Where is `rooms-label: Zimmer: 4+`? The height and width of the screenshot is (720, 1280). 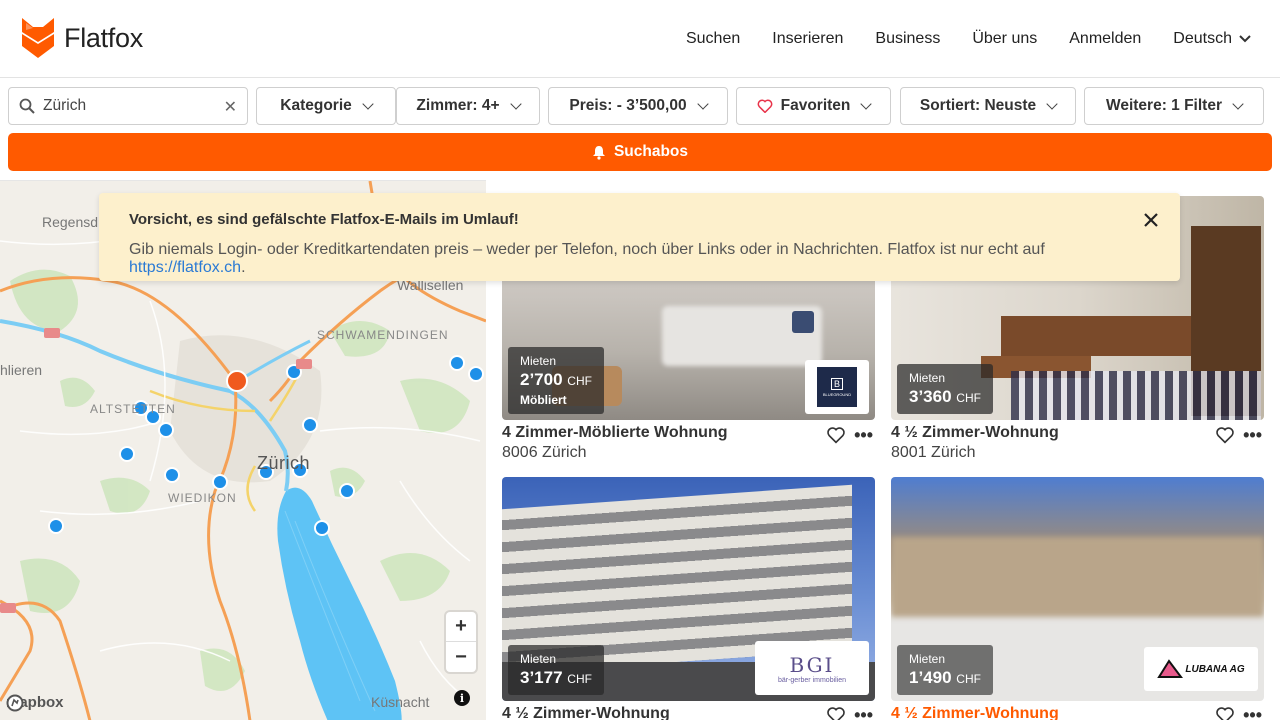 rooms-label: Zimmer: 4+ is located at coordinates (458, 105).